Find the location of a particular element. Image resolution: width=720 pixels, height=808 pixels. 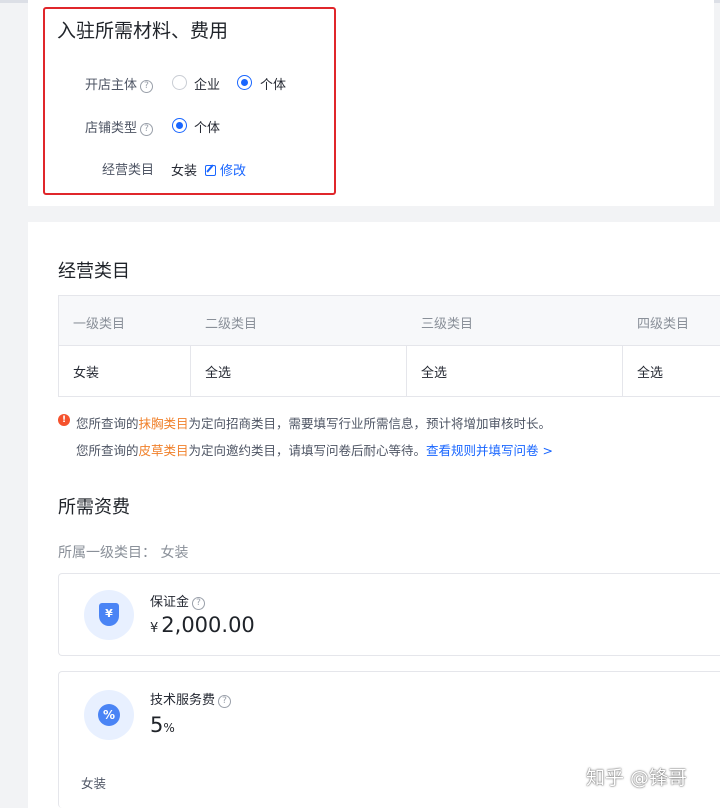

header-level4: 四级类目 is located at coordinates (663, 324).